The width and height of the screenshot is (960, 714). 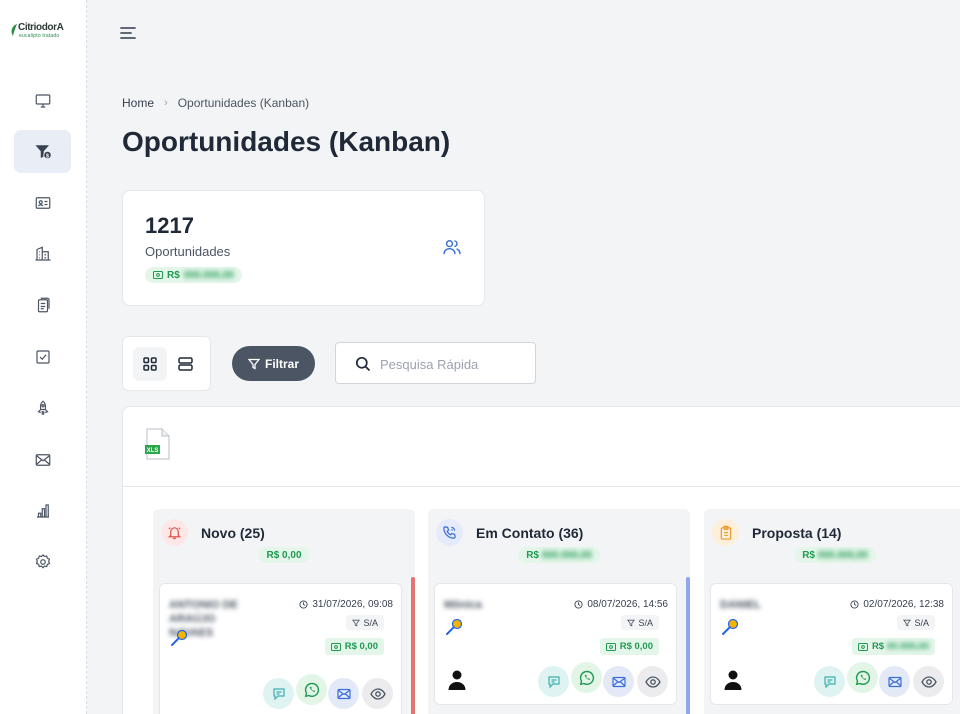 I want to click on filter-button: Filtrar, so click(x=273, y=363).